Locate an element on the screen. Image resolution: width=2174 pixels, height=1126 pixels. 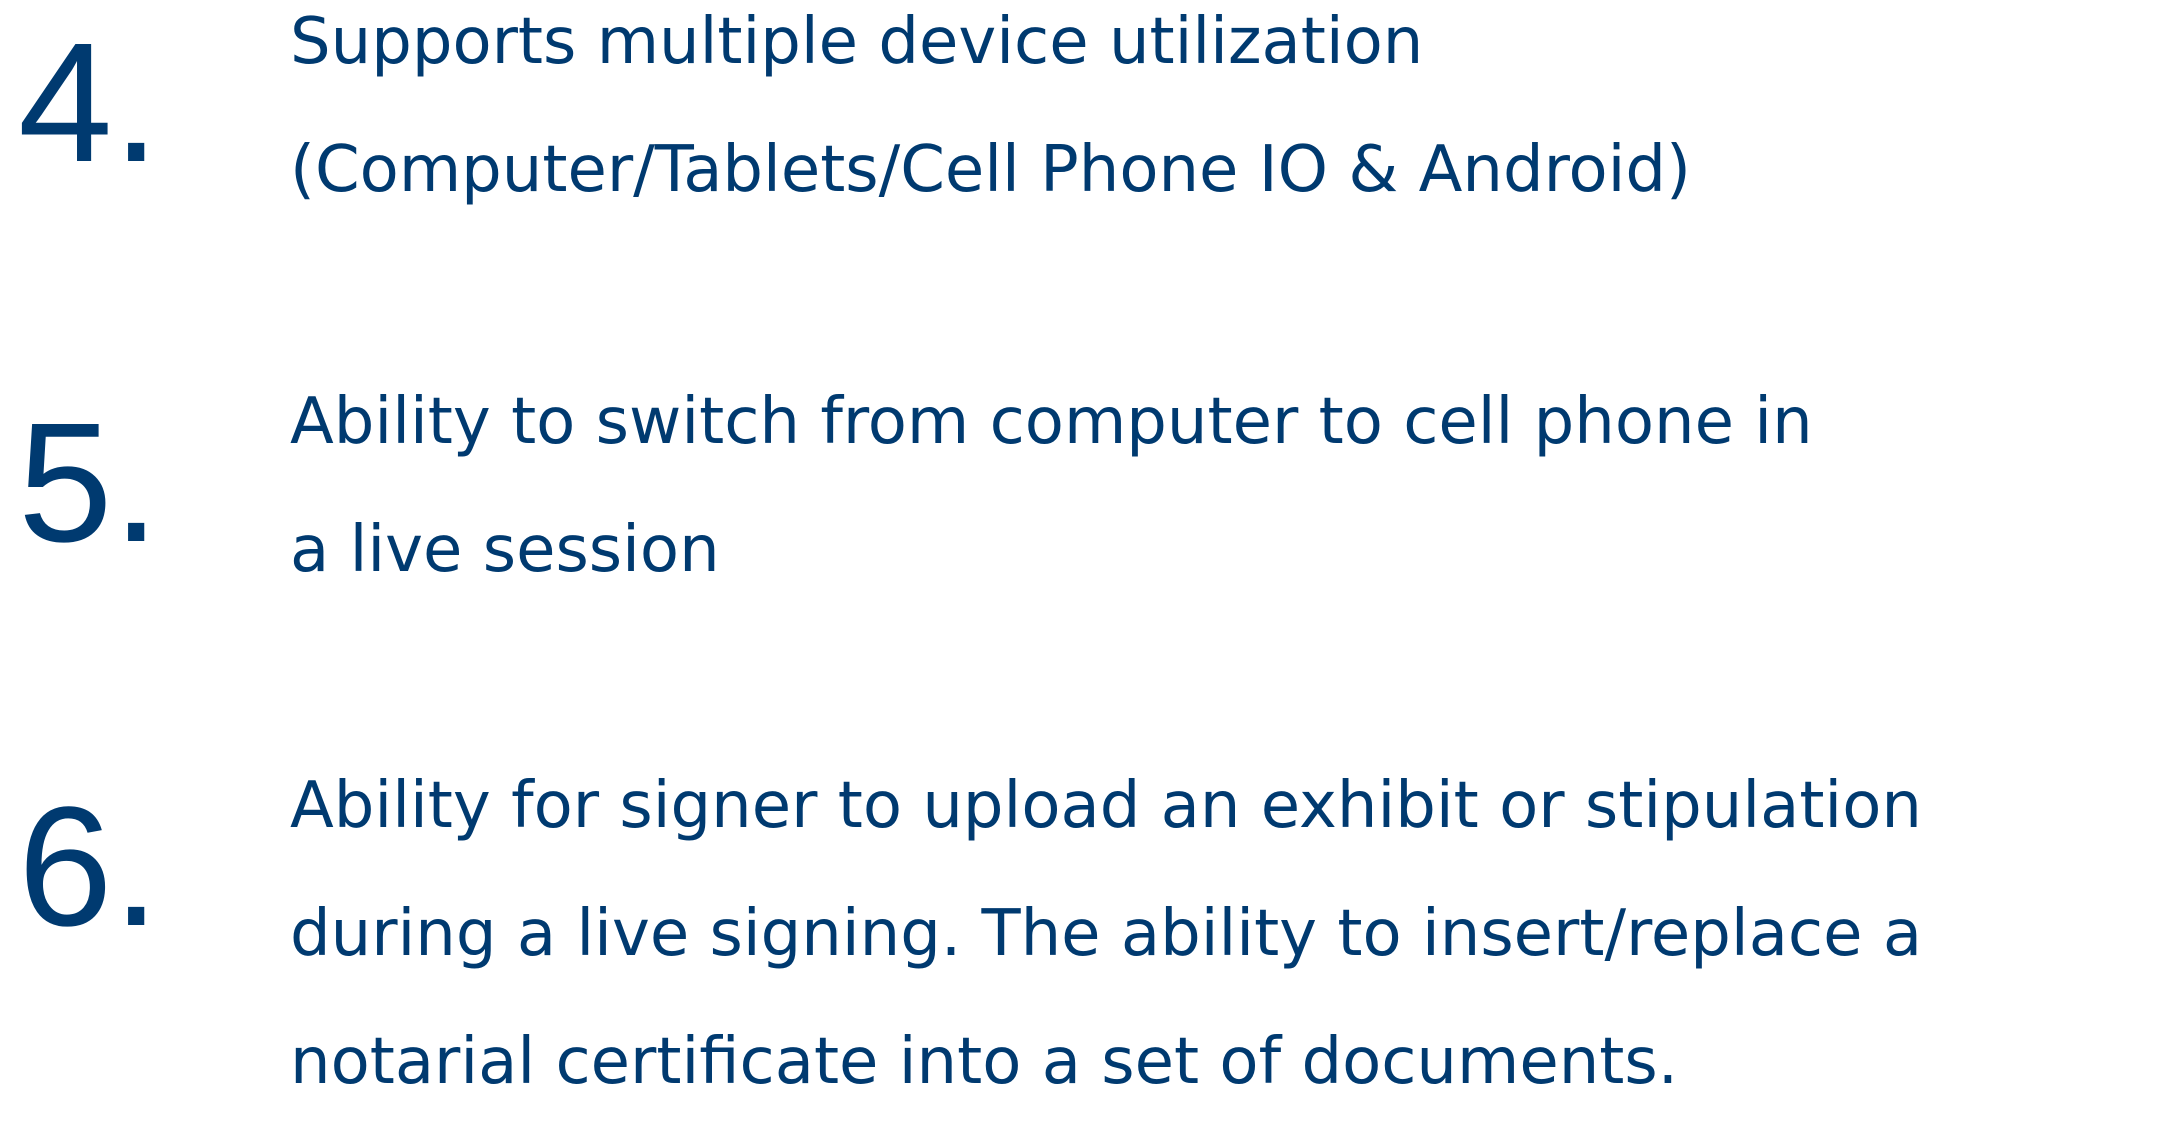
item-text-line: a live session is located at coordinates (505, 550).